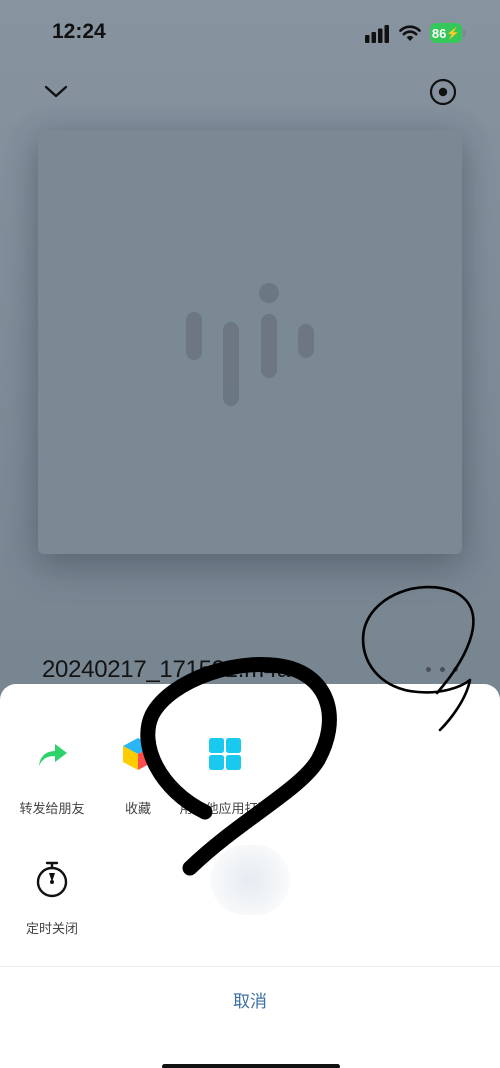  I want to click on open-with-label: 用其他应用打开, so click(225, 808).